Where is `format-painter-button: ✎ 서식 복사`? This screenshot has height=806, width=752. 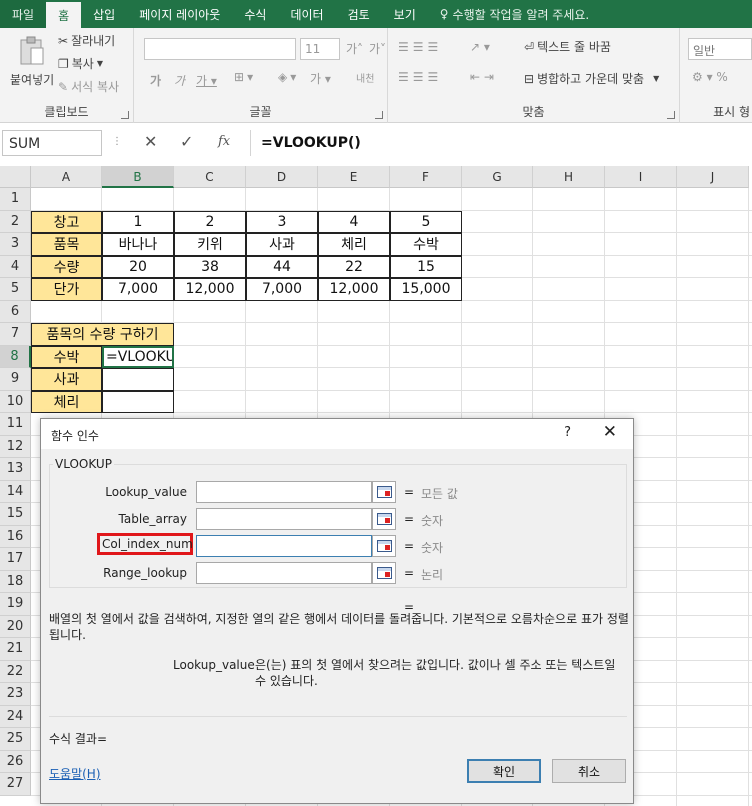 format-painter-button: ✎ 서식 복사 is located at coordinates (88, 86).